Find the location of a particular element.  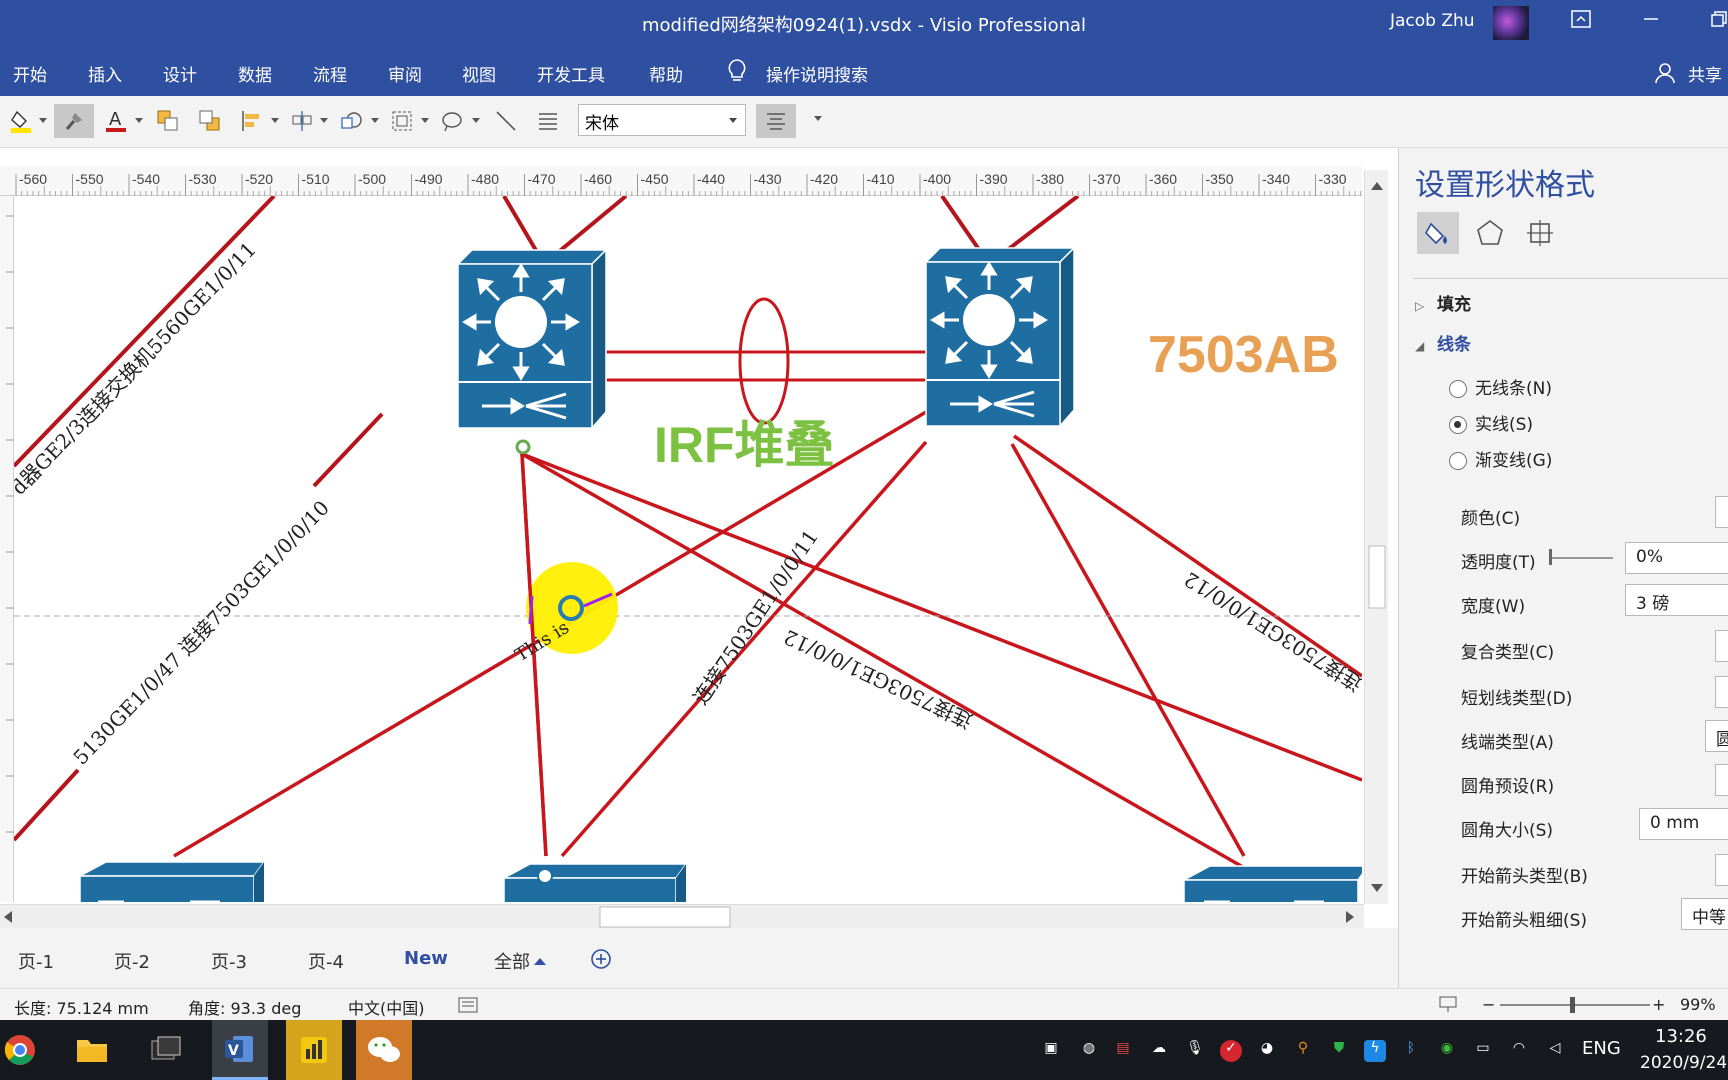

clock-time: 13:26 is located at coordinates (1681, 1036).